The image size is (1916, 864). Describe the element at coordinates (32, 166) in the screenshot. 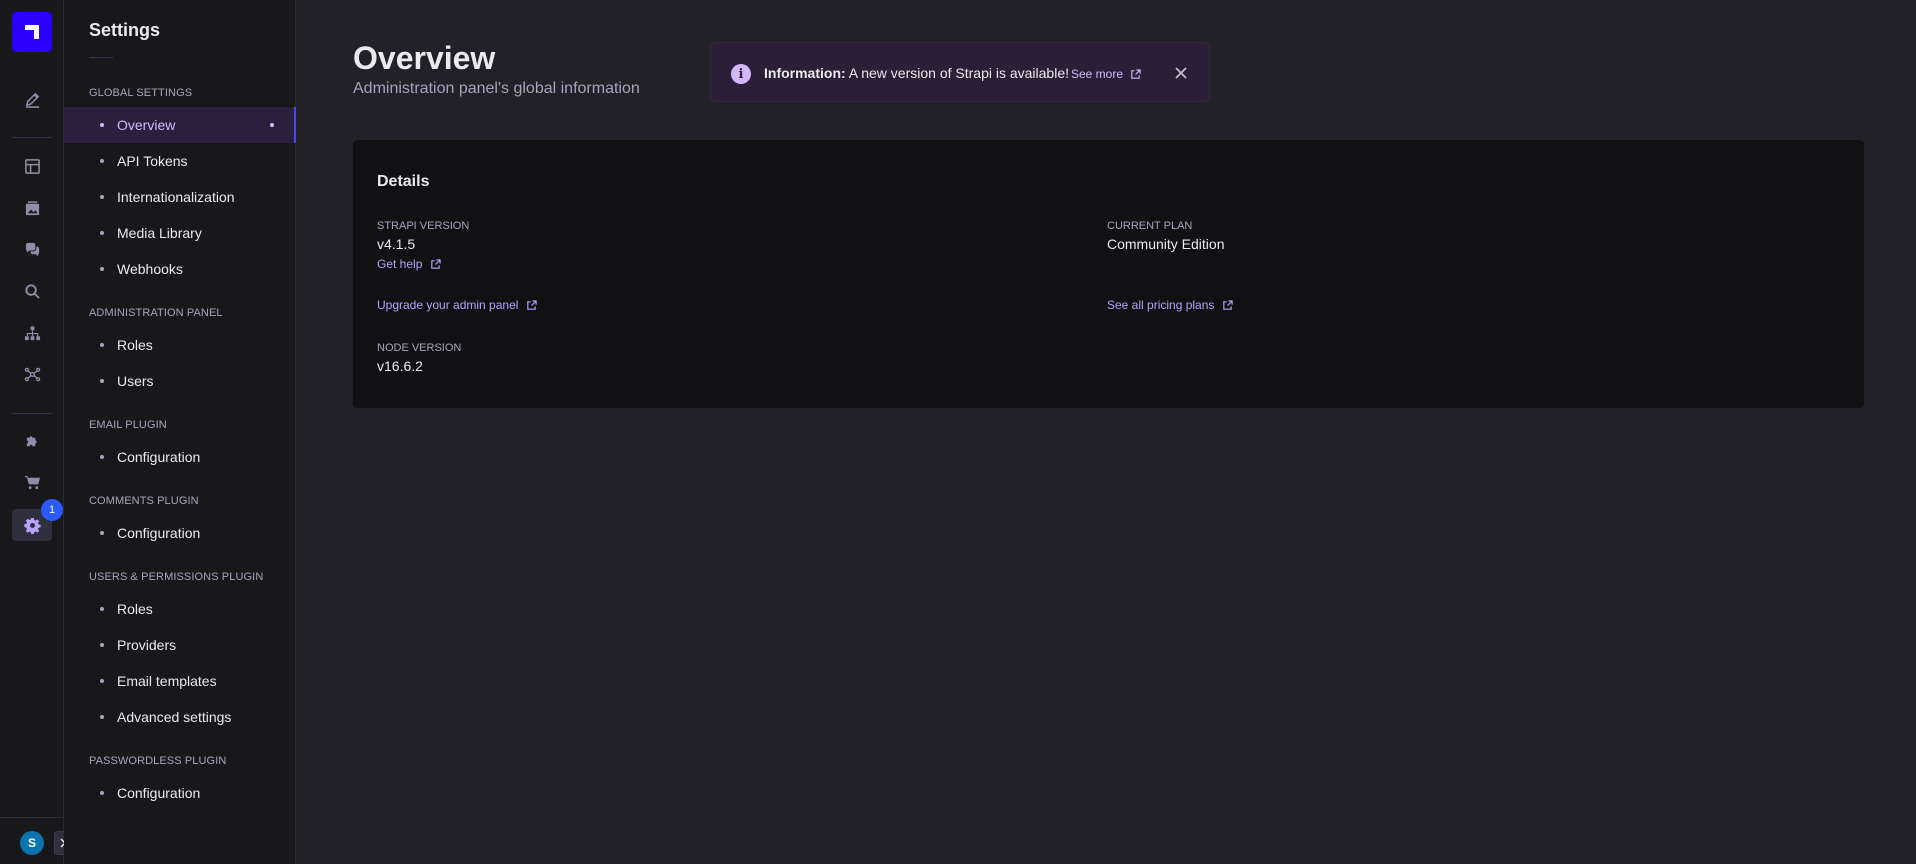

I see `content-type-builder-icon` at that location.